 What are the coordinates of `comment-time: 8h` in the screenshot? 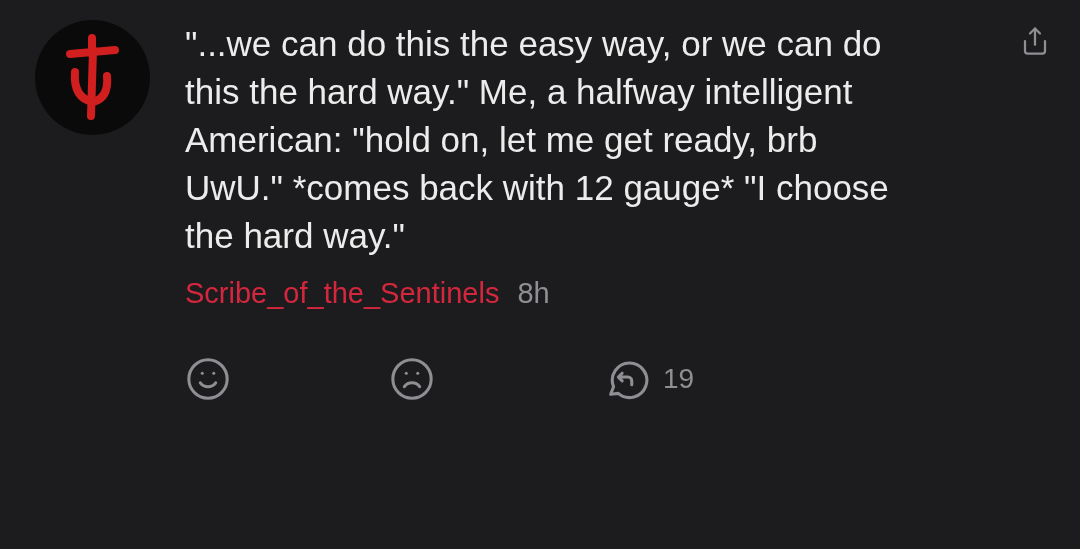 It's located at (533, 293).